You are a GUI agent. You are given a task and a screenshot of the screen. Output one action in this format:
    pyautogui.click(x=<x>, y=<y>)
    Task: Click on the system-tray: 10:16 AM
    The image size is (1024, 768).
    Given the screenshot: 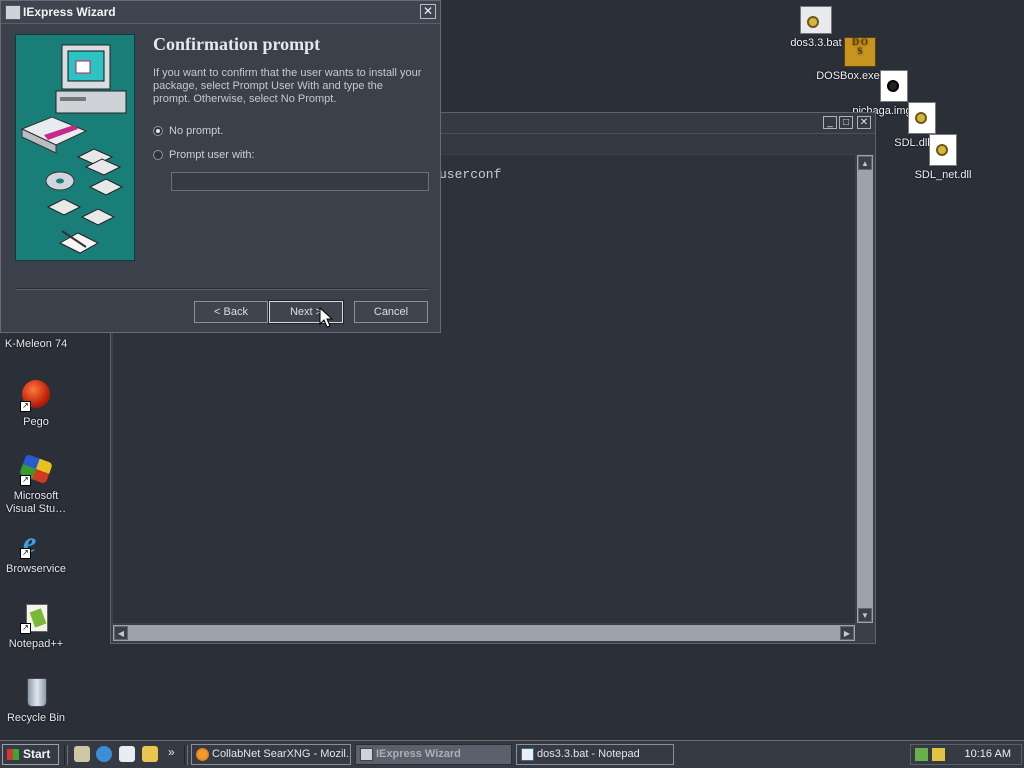 What is the action you would take?
    pyautogui.click(x=966, y=754)
    